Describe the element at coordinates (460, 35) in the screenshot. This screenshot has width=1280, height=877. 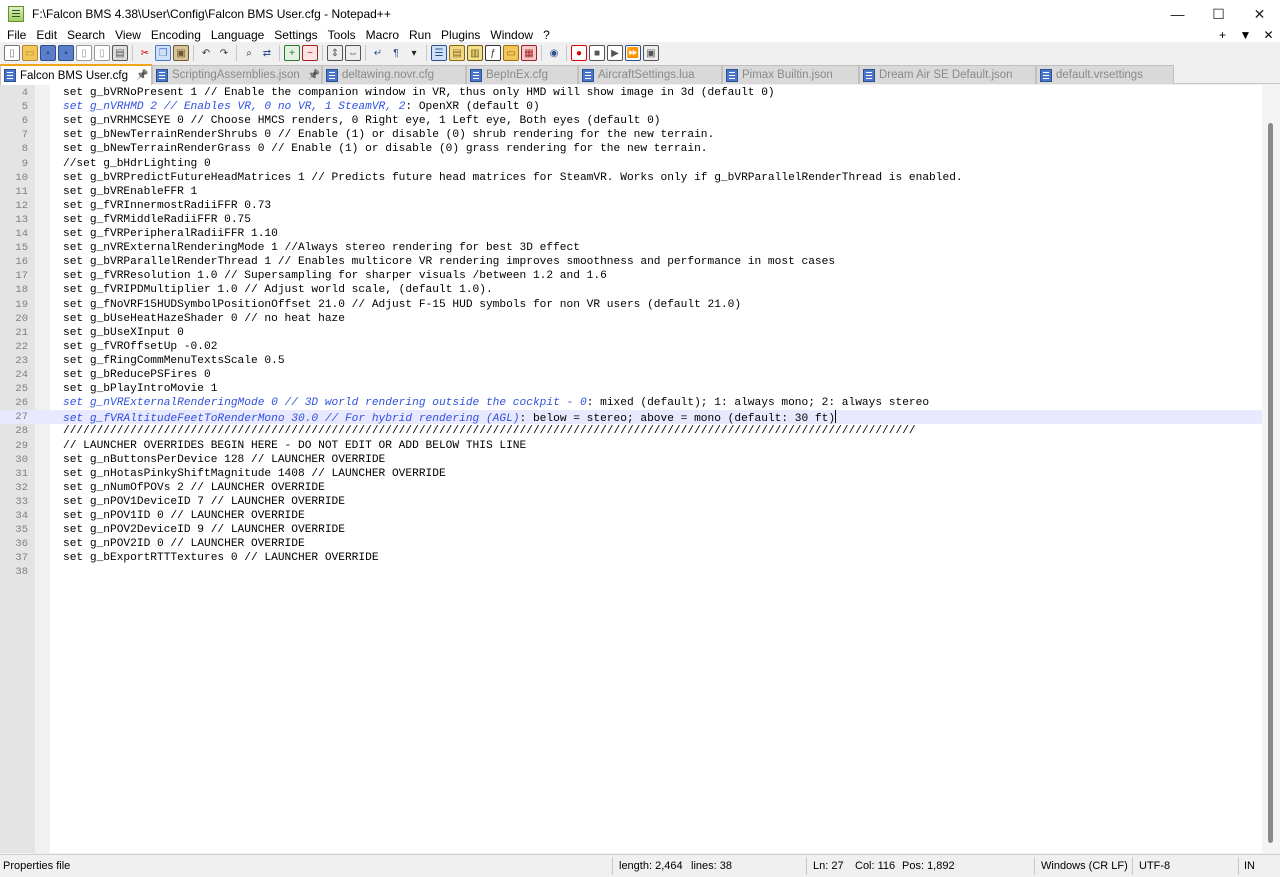
I see `menu-plugins: Plugins` at that location.